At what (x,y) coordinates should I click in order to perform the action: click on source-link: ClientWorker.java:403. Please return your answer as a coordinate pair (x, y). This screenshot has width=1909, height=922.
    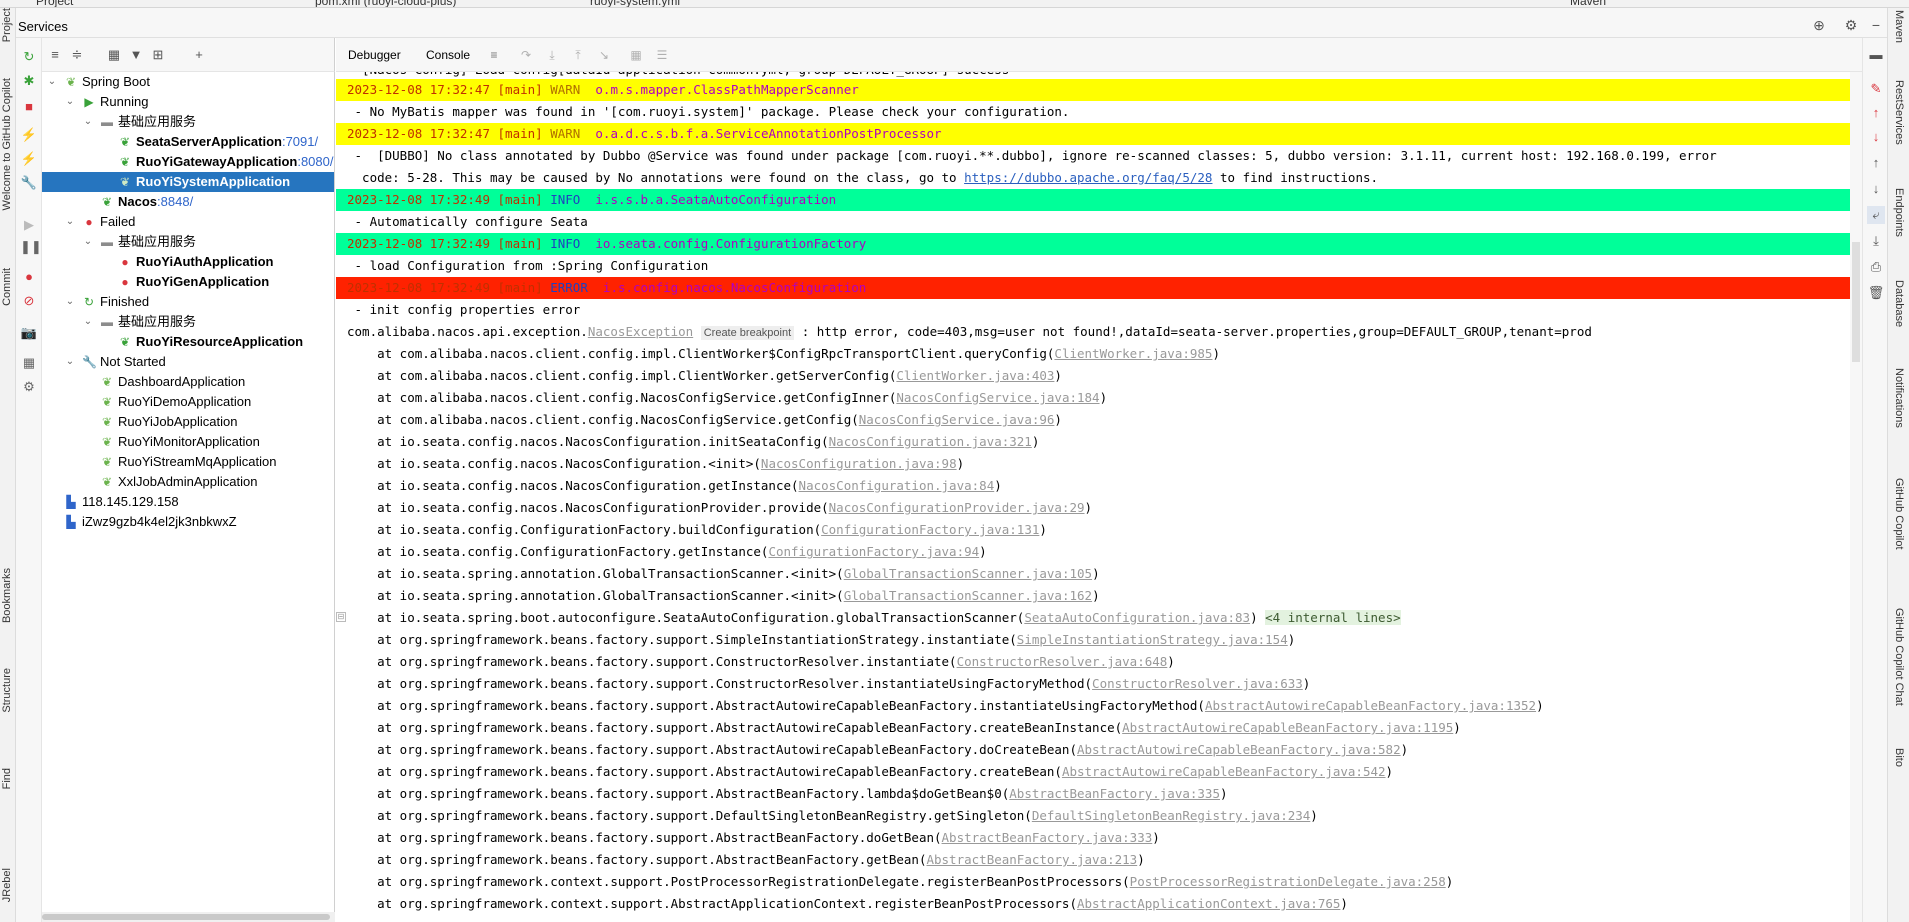
    Looking at the image, I should click on (975, 375).